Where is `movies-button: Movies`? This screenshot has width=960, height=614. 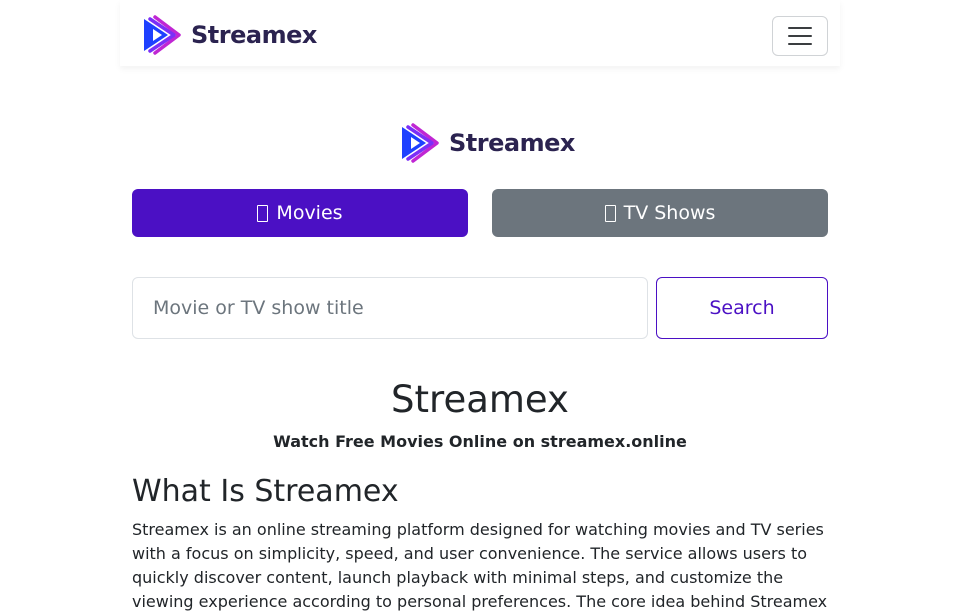
movies-button: Movies is located at coordinates (300, 213).